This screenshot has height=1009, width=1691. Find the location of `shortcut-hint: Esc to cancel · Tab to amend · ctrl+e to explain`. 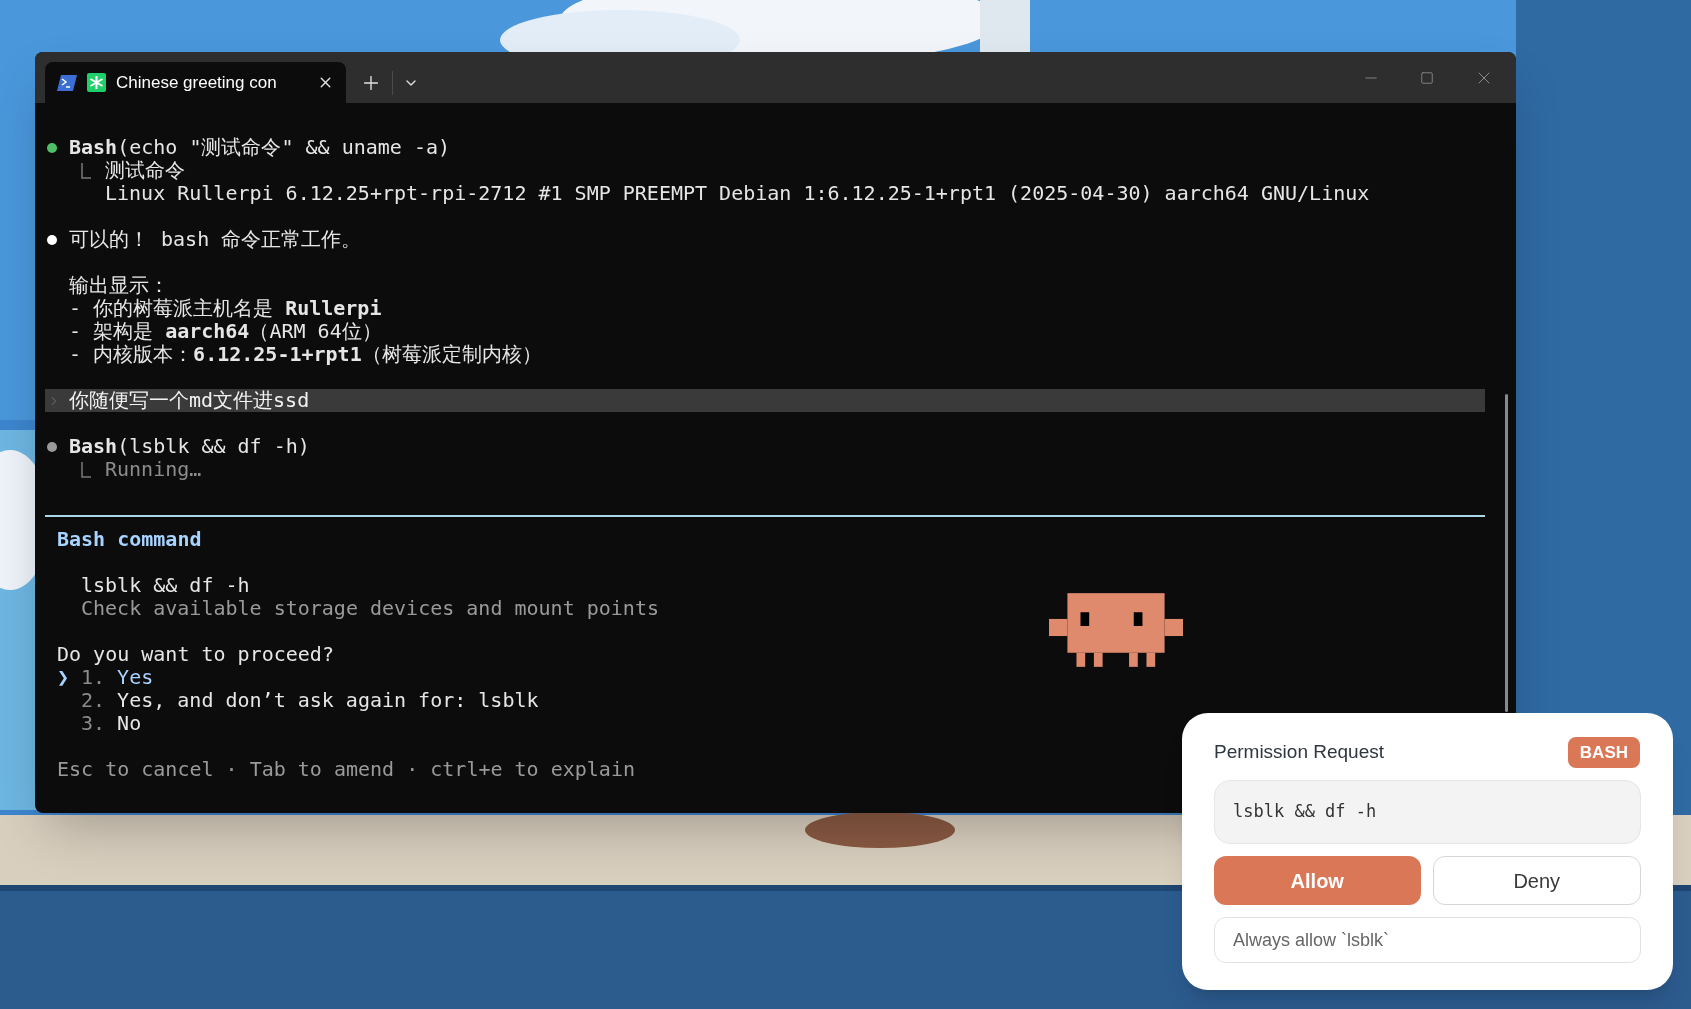

shortcut-hint: Esc to cancel · Tab to amend · ctrl+e to explain is located at coordinates (346, 769).